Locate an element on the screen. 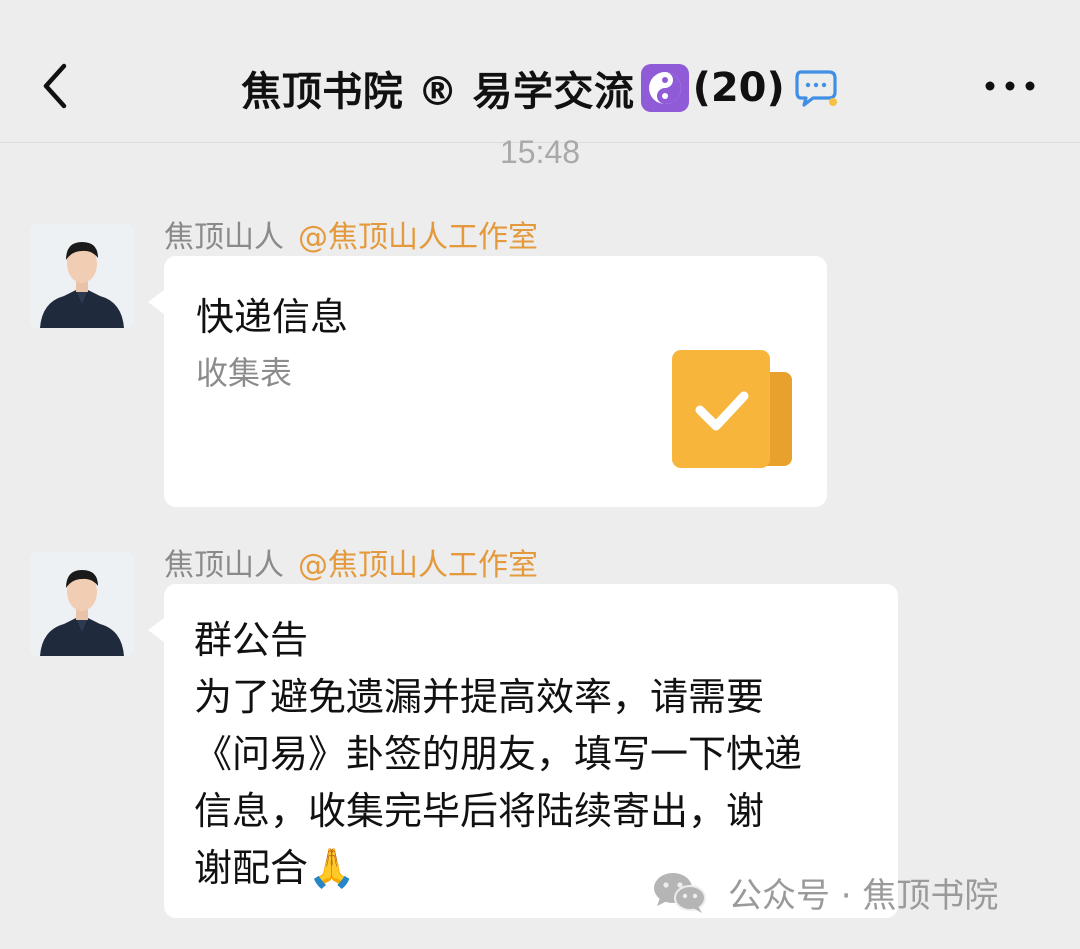 The image size is (1080, 949). folded-hands-emoji: 🙏 is located at coordinates (332, 868).